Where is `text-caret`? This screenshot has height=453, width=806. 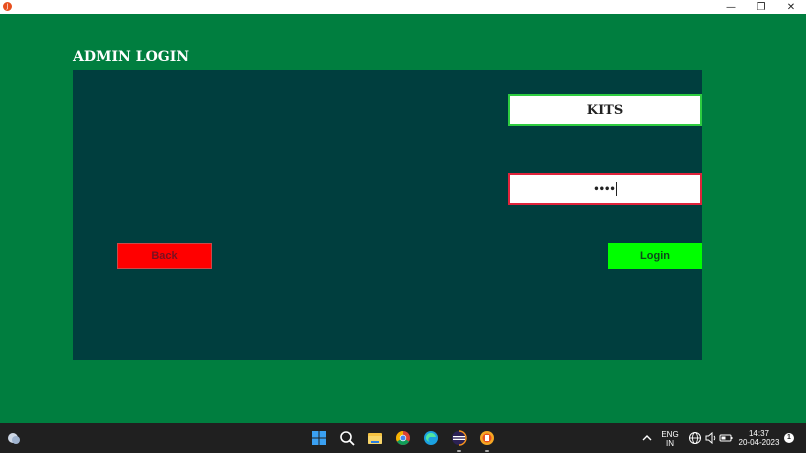
text-caret is located at coordinates (616, 189).